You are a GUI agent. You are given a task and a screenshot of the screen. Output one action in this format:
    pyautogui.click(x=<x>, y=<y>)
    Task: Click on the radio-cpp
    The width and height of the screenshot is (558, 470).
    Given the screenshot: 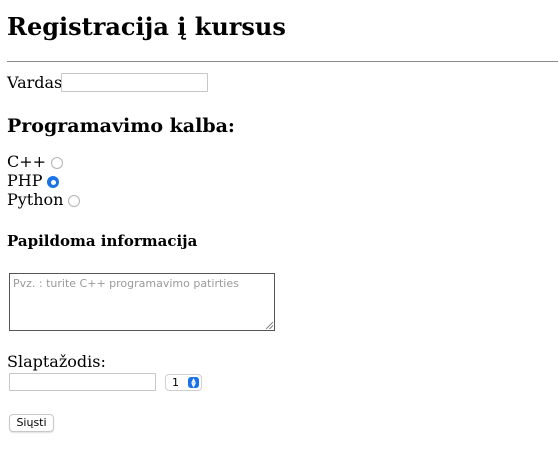 What is the action you would take?
    pyautogui.click(x=57, y=163)
    